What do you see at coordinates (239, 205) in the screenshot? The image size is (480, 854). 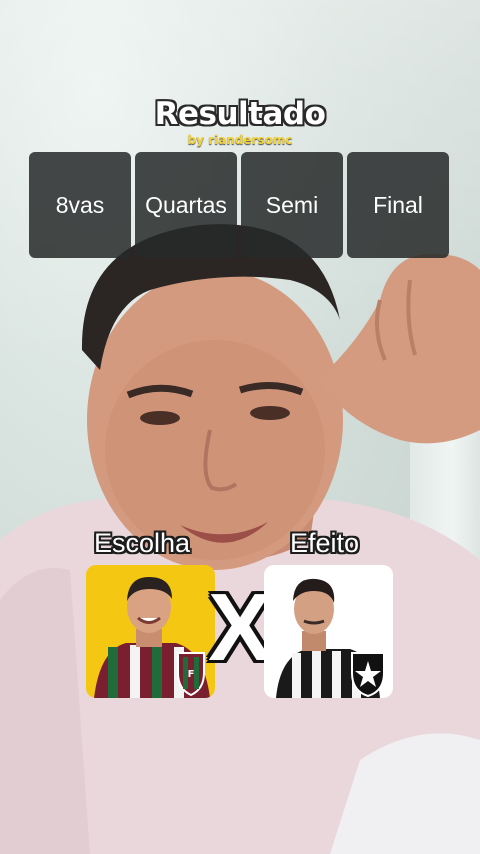 I see `round-tabs: 8vas Quartas Semi Final` at bounding box center [239, 205].